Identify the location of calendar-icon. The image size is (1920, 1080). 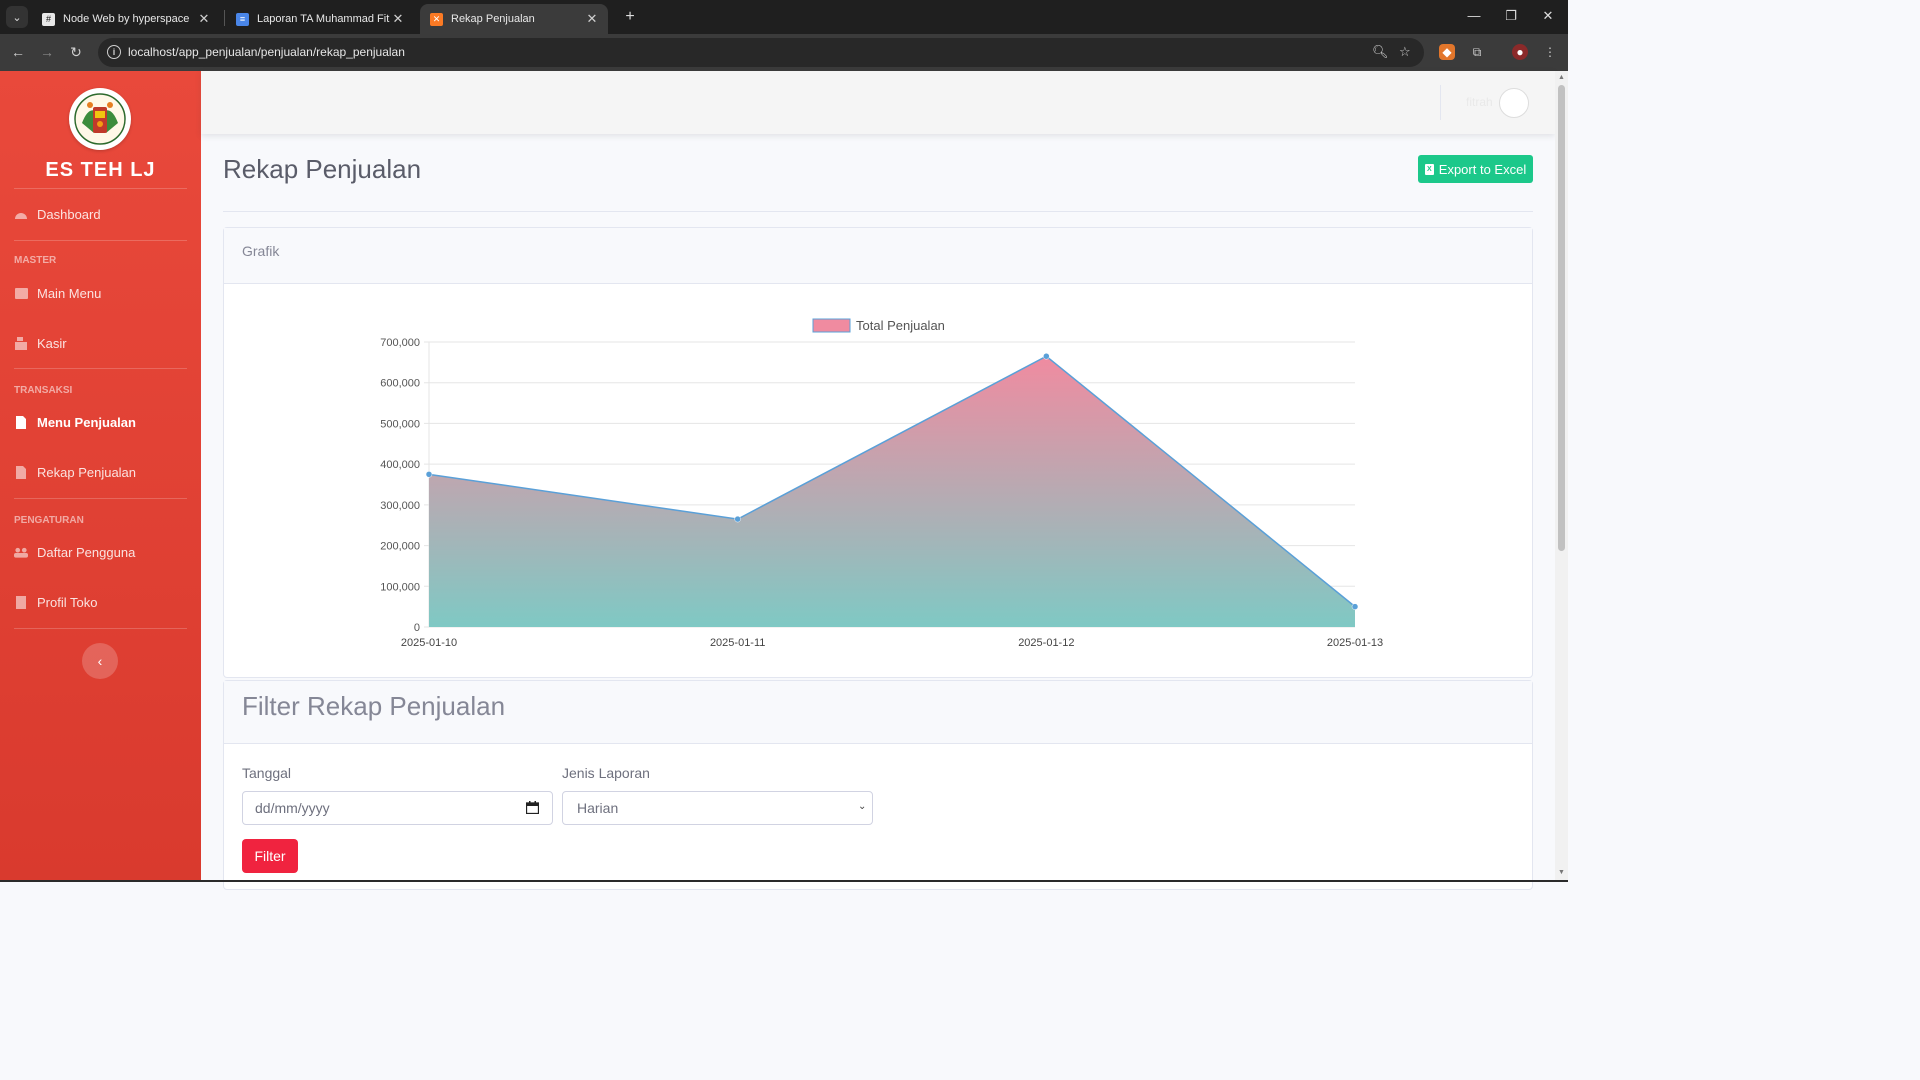
(532, 807).